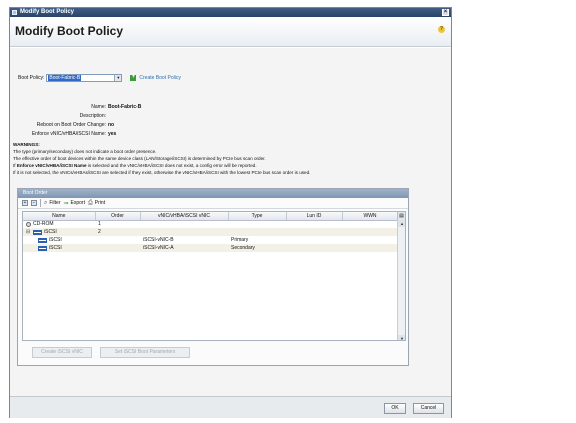 Image resolution: width=576 pixels, height=423 pixels. What do you see at coordinates (112, 134) in the screenshot?
I see `property-value: yes` at bounding box center [112, 134].